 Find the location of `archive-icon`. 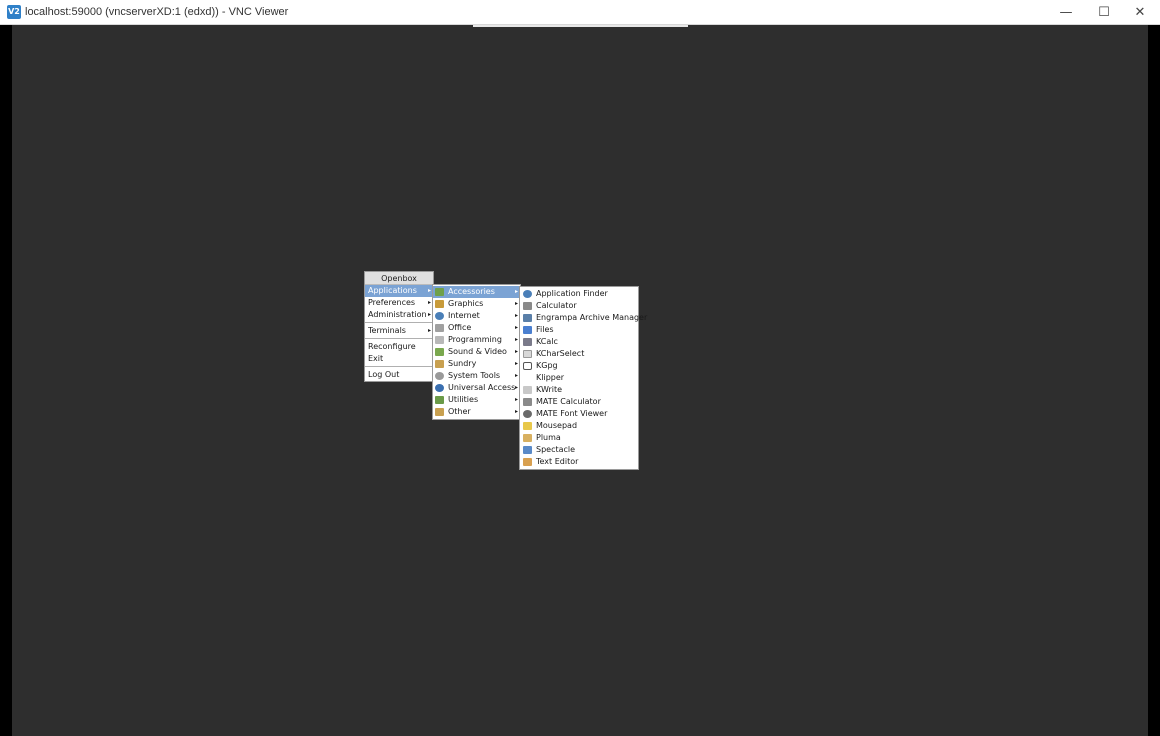

archive-icon is located at coordinates (527, 318).